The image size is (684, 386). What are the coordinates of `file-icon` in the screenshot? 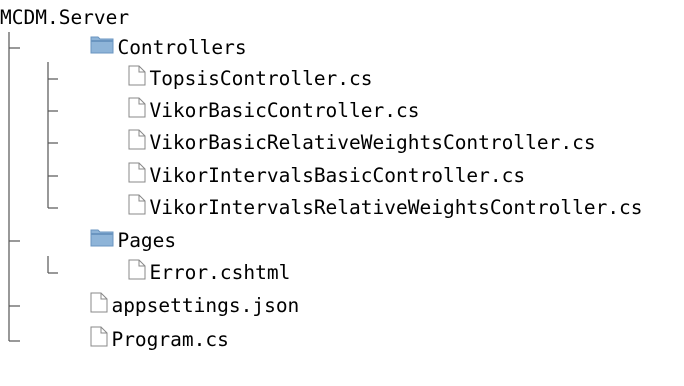 It's located at (64, 340).